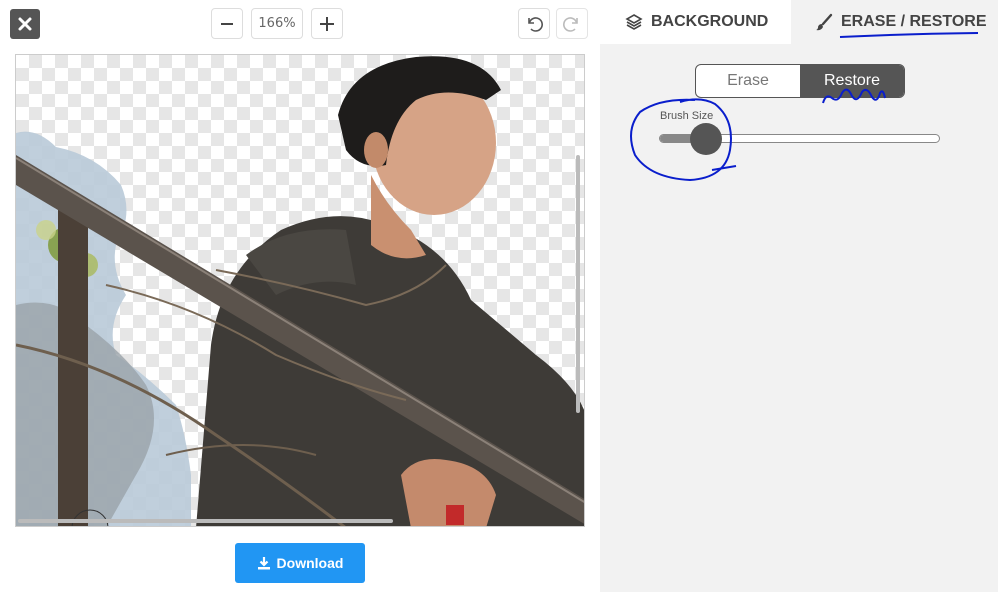 The height and width of the screenshot is (592, 998). I want to click on brush-size-label: Brush Size, so click(687, 116).